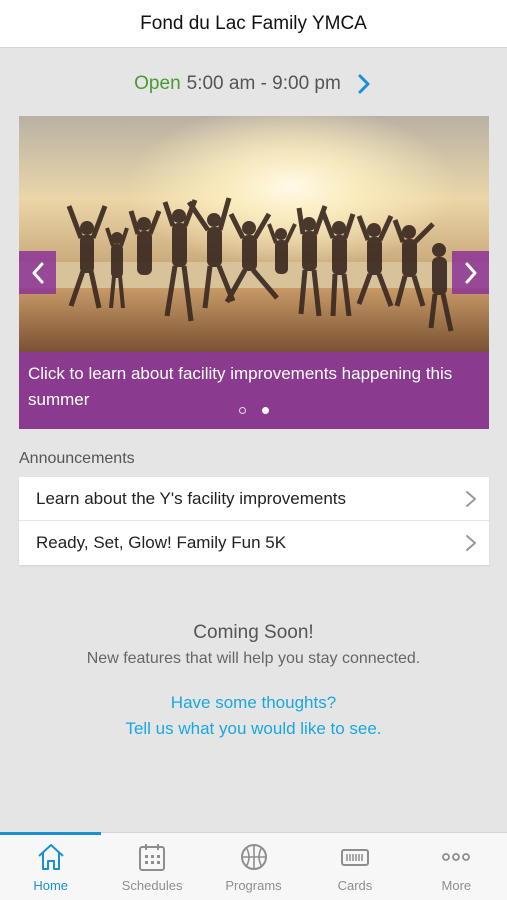 The width and height of the screenshot is (507, 900). I want to click on tab-home: Home, so click(51, 866).